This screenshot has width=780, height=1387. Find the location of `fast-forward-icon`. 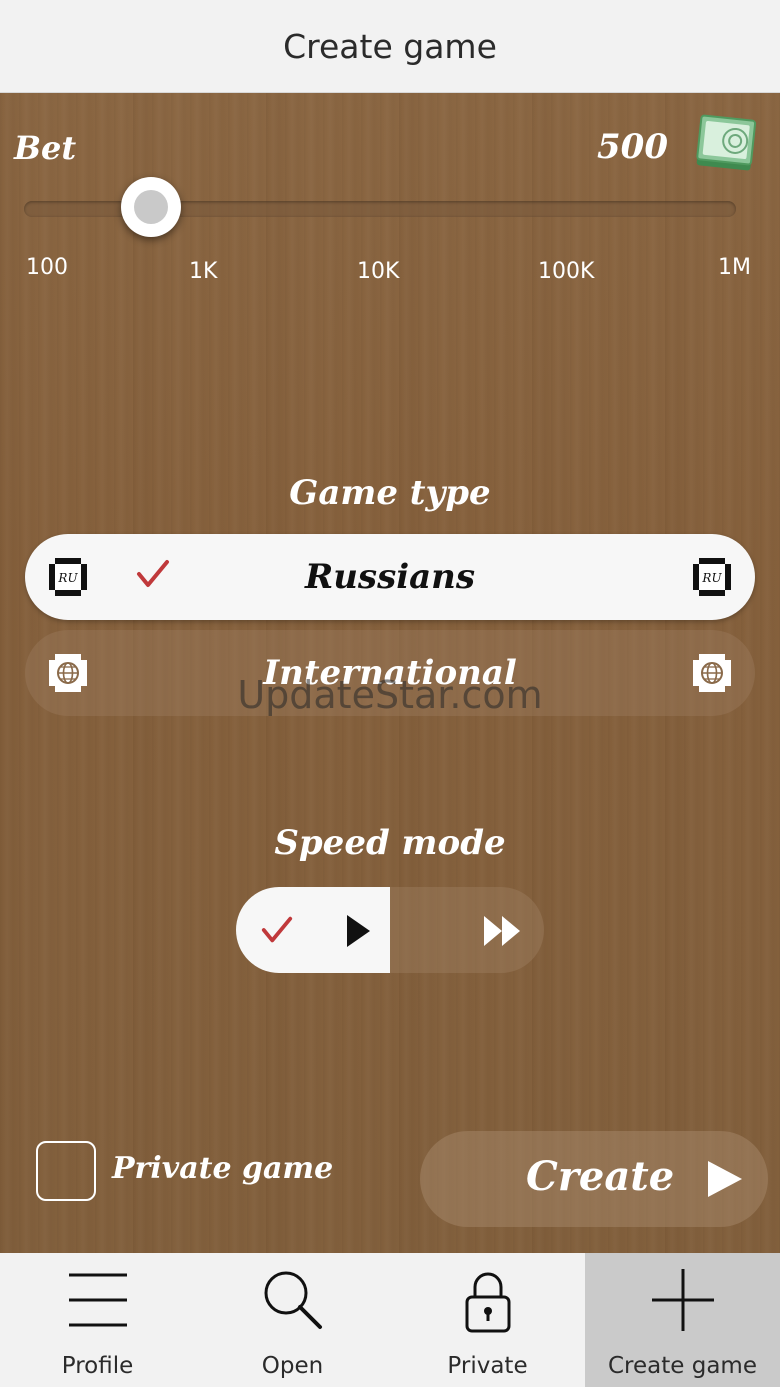

fast-forward-icon is located at coordinates (502, 931).